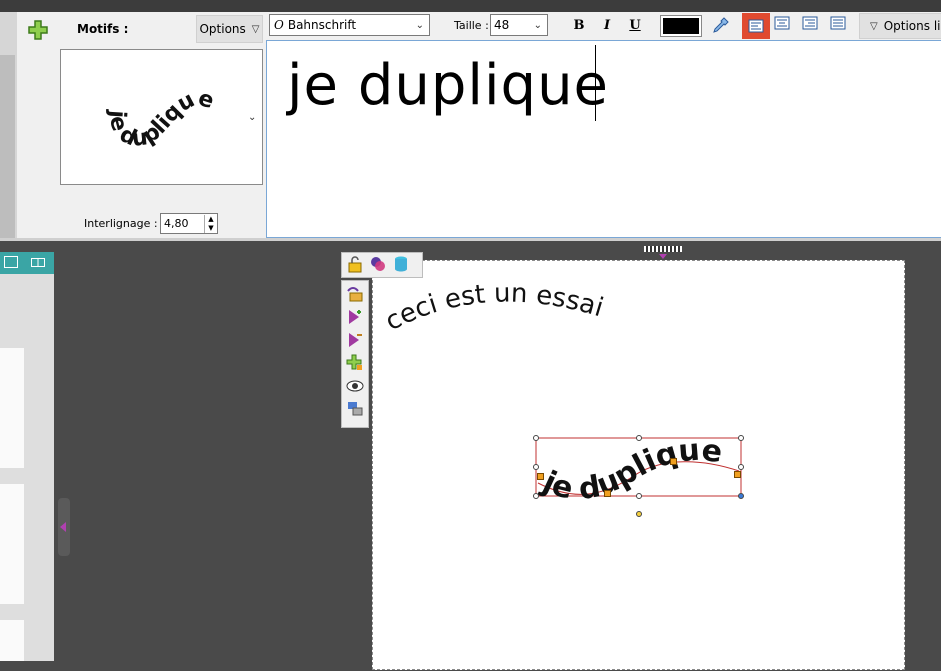 This screenshot has width=941, height=671. Describe the element at coordinates (720, 26) in the screenshot. I see `eyedropper-icon` at that location.